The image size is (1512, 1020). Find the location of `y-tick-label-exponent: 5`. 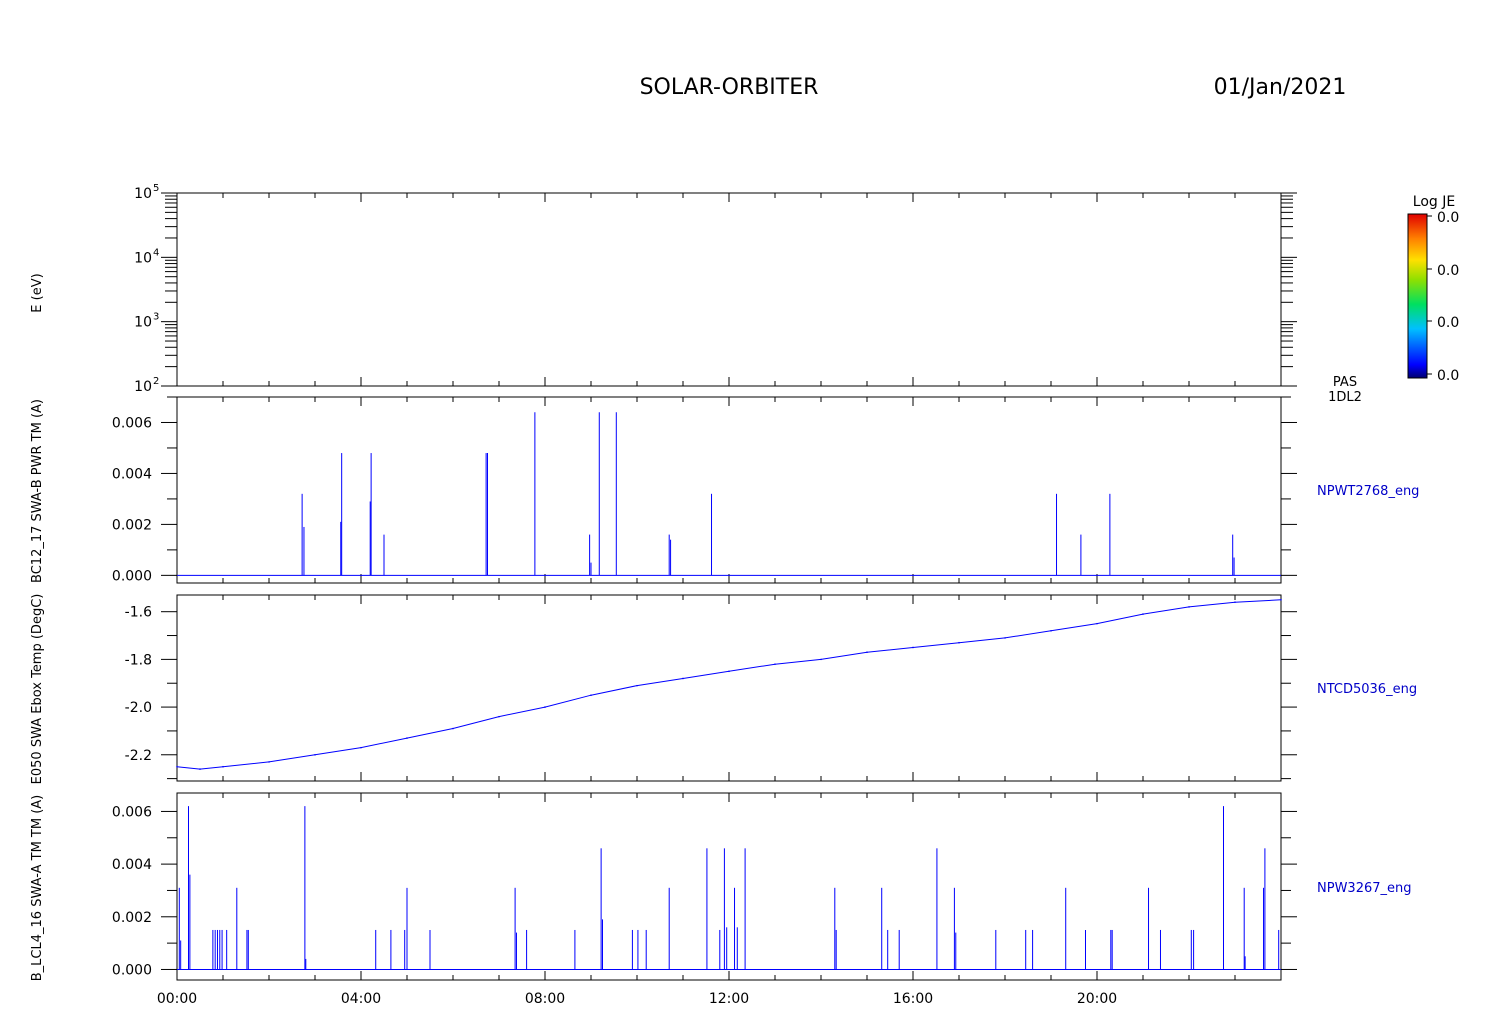

y-tick-label-exponent: 5 is located at coordinates (156, 188).